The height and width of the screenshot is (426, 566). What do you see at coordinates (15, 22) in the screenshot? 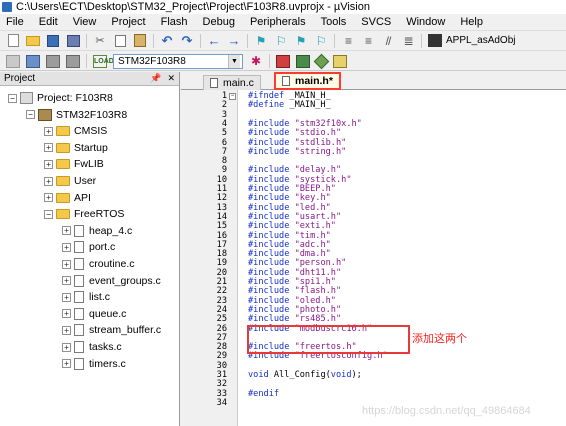
I see `menu-item-file: File` at bounding box center [15, 22].